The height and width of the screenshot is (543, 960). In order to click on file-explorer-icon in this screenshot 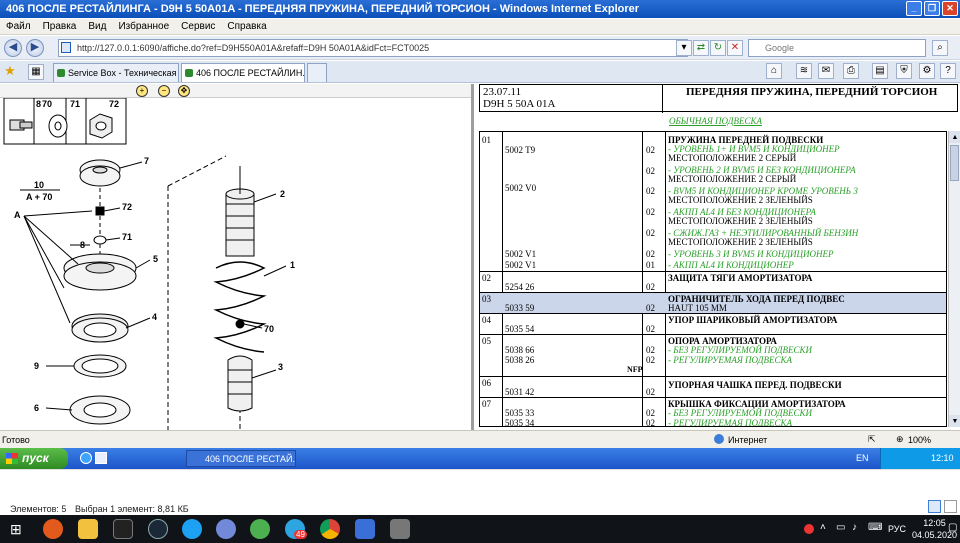, I will do `click(88, 529)`.